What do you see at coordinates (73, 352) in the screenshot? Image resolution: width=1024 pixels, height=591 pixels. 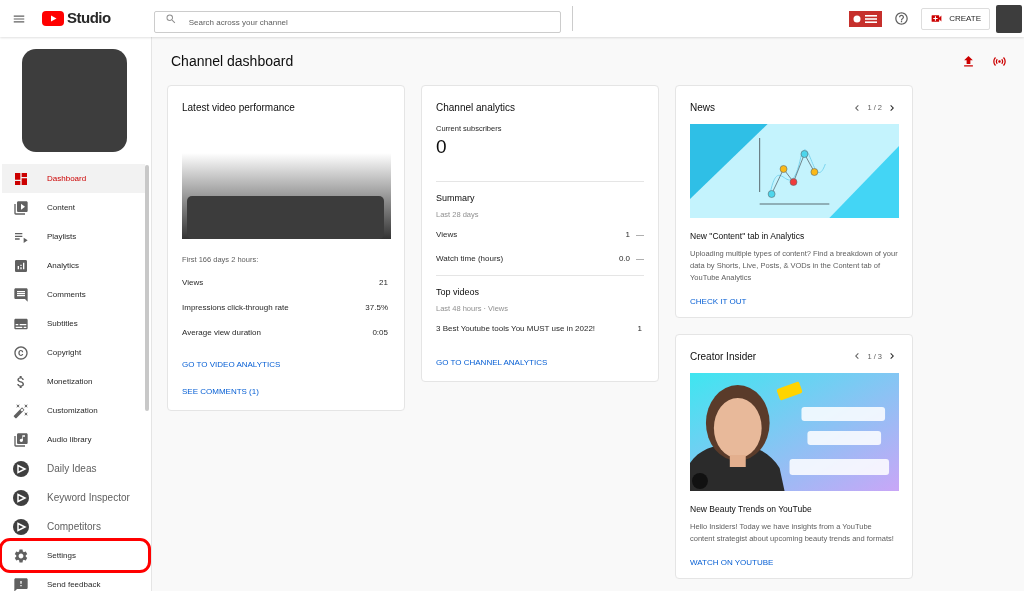 I see `sidebar-item: Copyright` at bounding box center [73, 352].